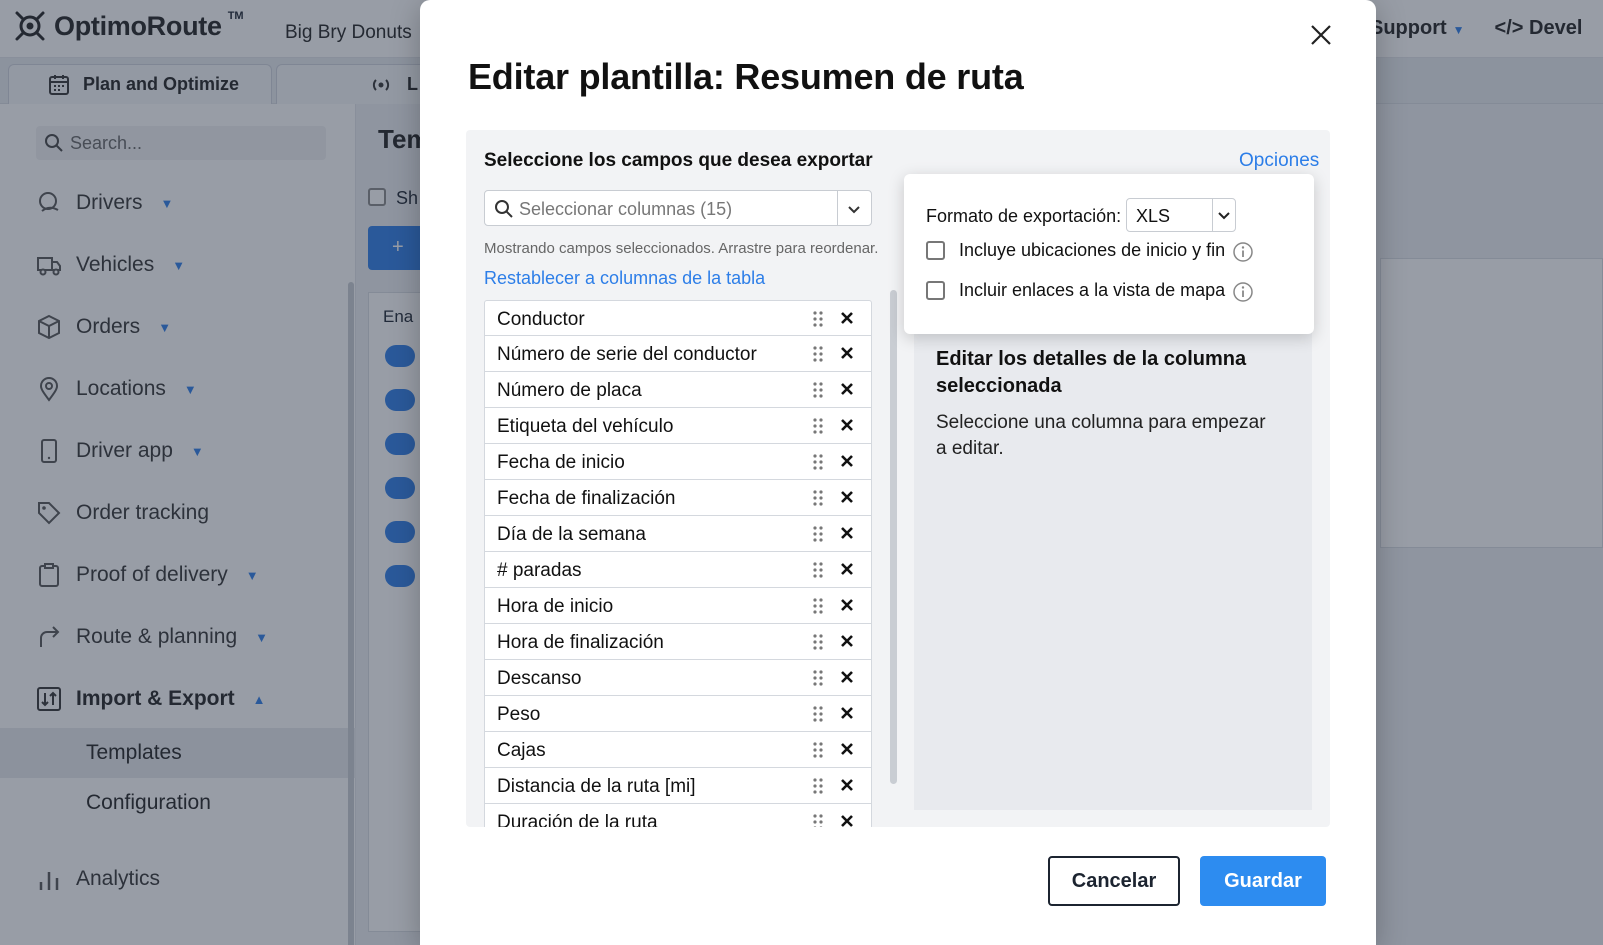 This screenshot has height=945, width=1603. What do you see at coordinates (678, 534) in the screenshot?
I see `field-row: Día de la semana` at bounding box center [678, 534].